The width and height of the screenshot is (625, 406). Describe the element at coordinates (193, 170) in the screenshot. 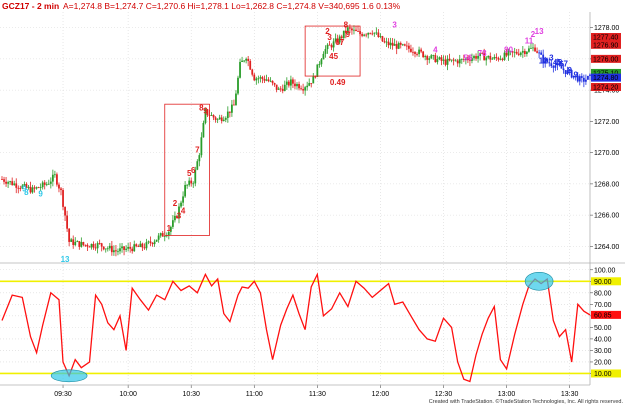

I see `count-label: 6` at that location.